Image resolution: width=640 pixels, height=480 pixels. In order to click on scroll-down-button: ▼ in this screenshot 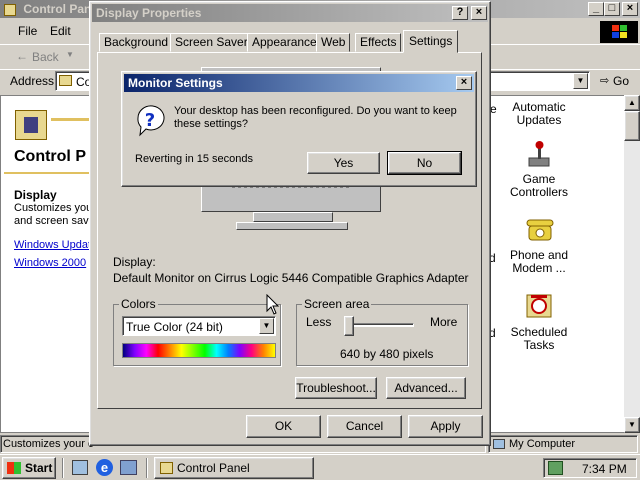, I will do `click(632, 425)`.